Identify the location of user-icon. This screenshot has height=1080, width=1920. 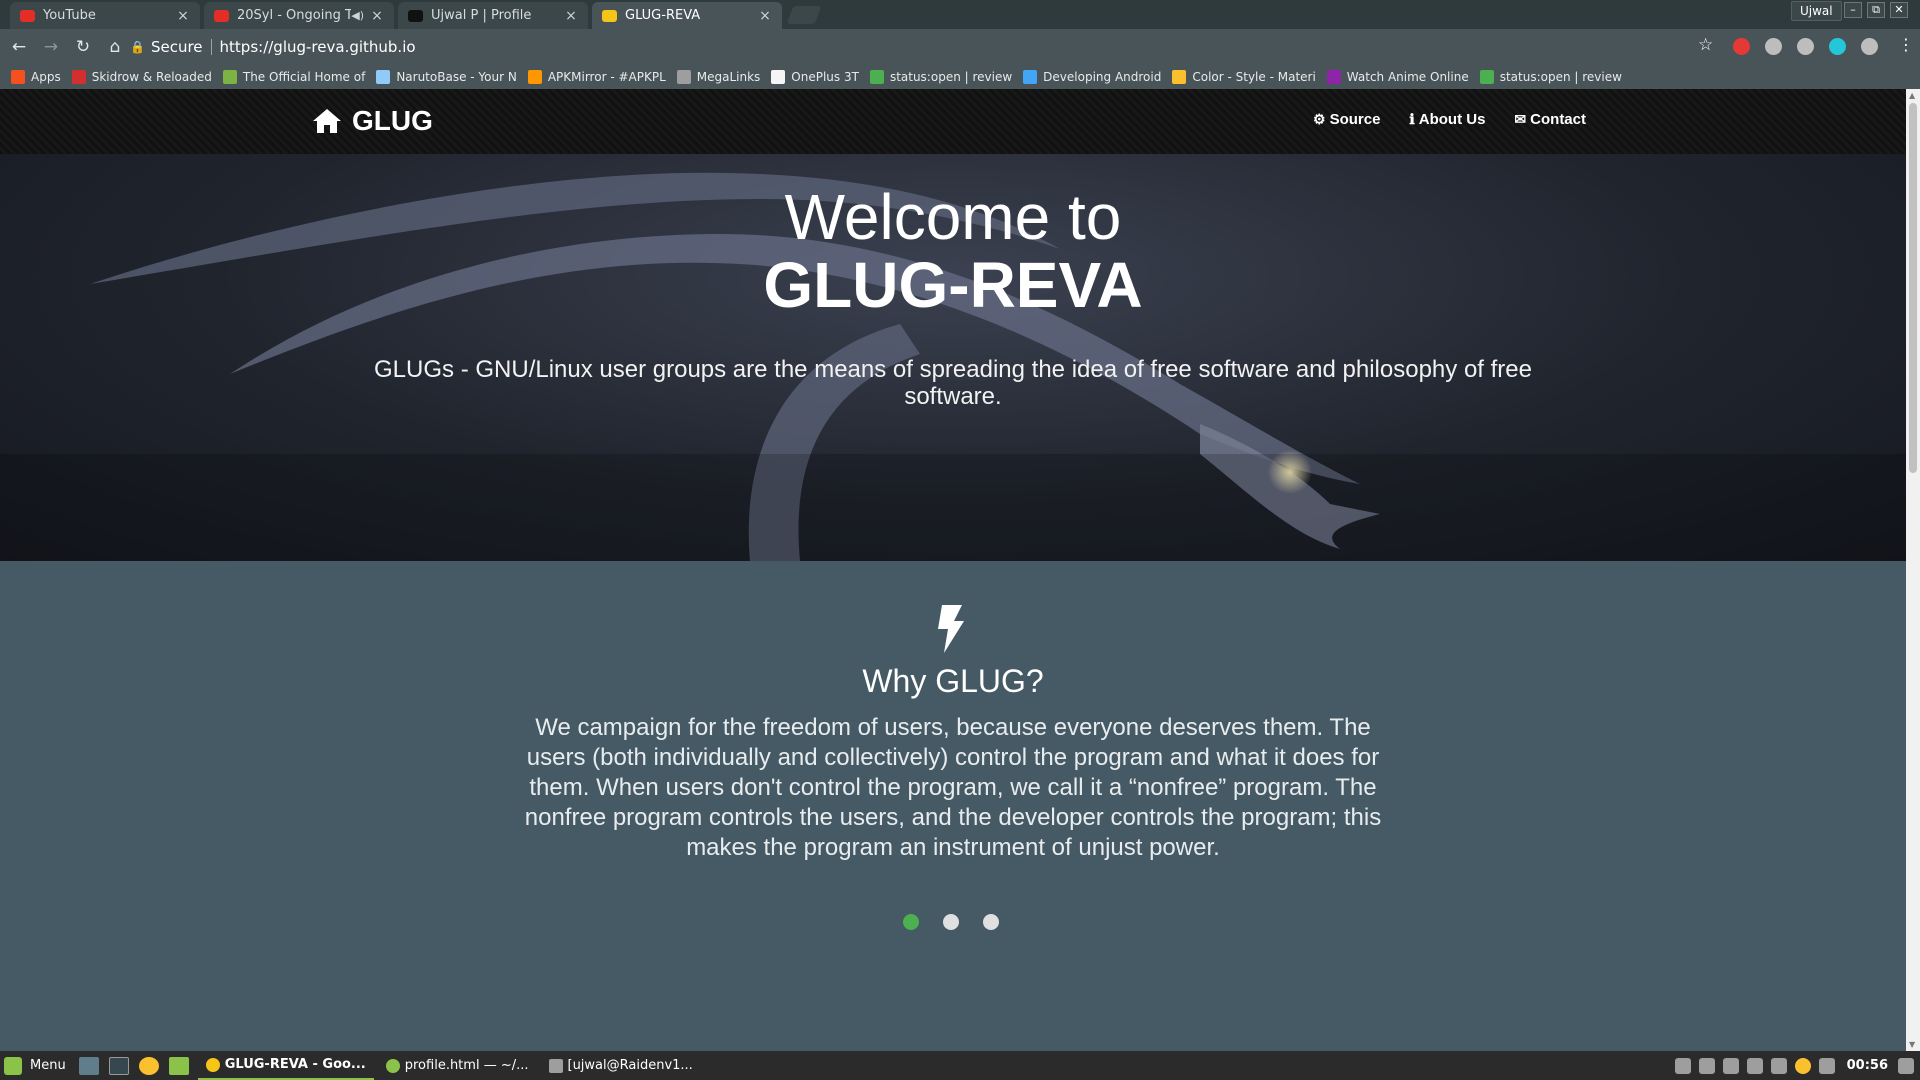
(1682, 1065).